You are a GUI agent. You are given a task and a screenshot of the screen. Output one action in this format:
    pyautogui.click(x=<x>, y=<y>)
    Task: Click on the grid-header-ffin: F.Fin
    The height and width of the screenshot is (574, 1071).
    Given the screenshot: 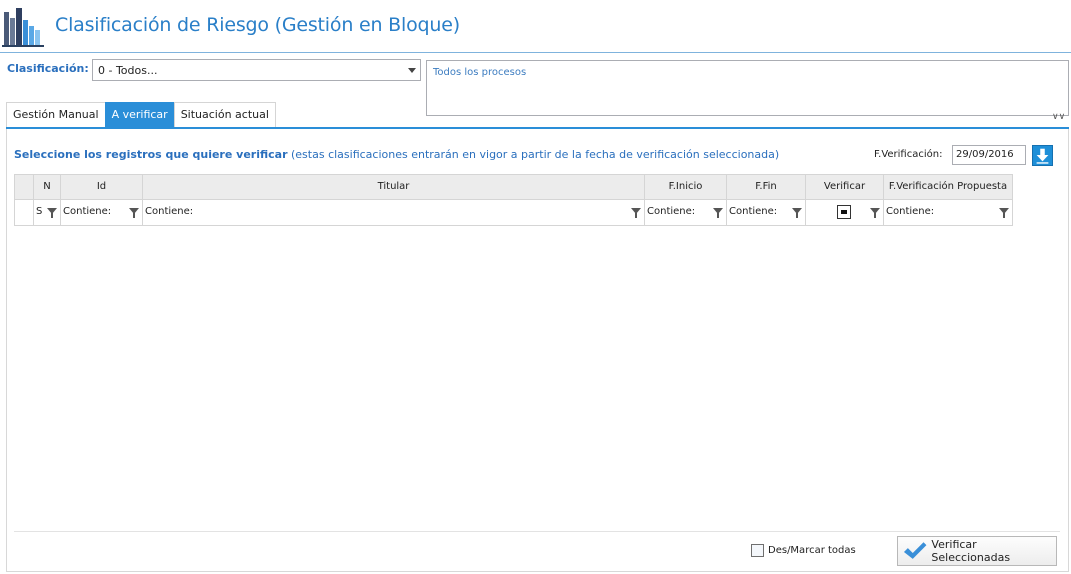 What is the action you would take?
    pyautogui.click(x=766, y=187)
    